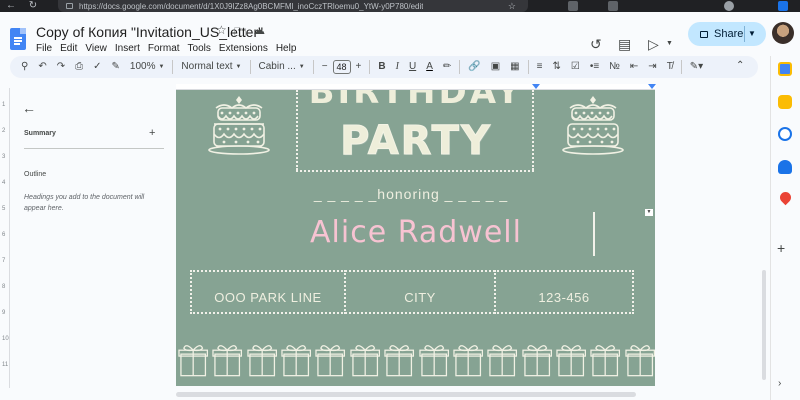 This screenshot has height=400, width=800. Describe the element at coordinates (24, 67) in the screenshot. I see `search-icon: ⚲` at that location.